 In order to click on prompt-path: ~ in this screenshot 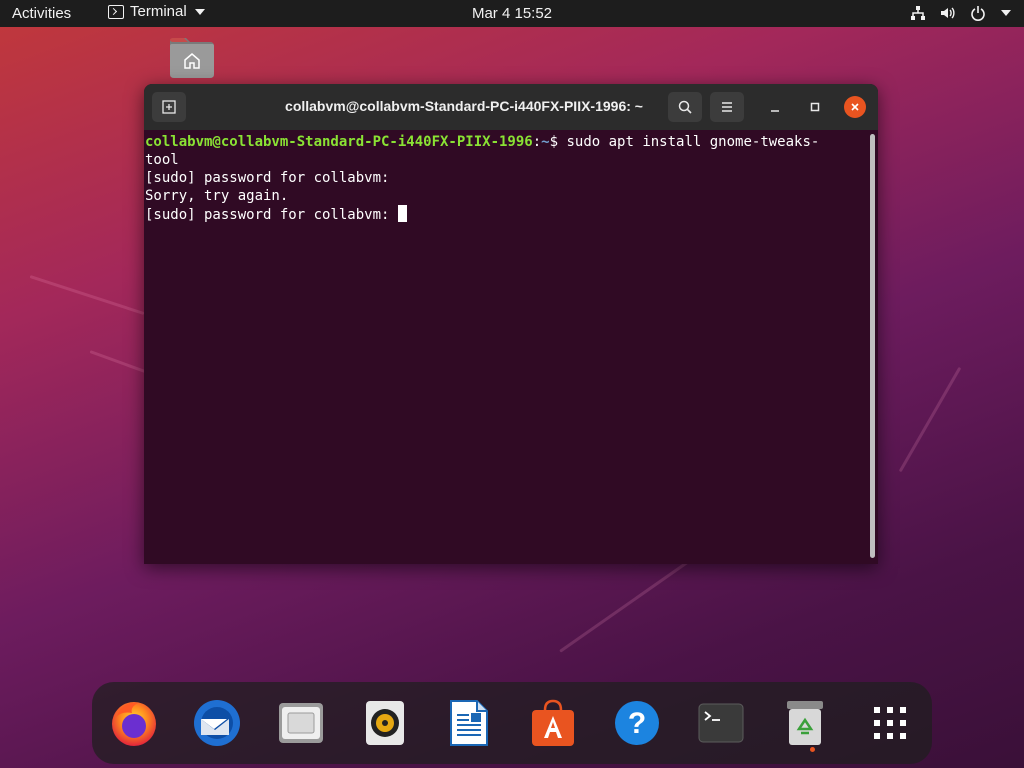, I will do `click(545, 142)`.